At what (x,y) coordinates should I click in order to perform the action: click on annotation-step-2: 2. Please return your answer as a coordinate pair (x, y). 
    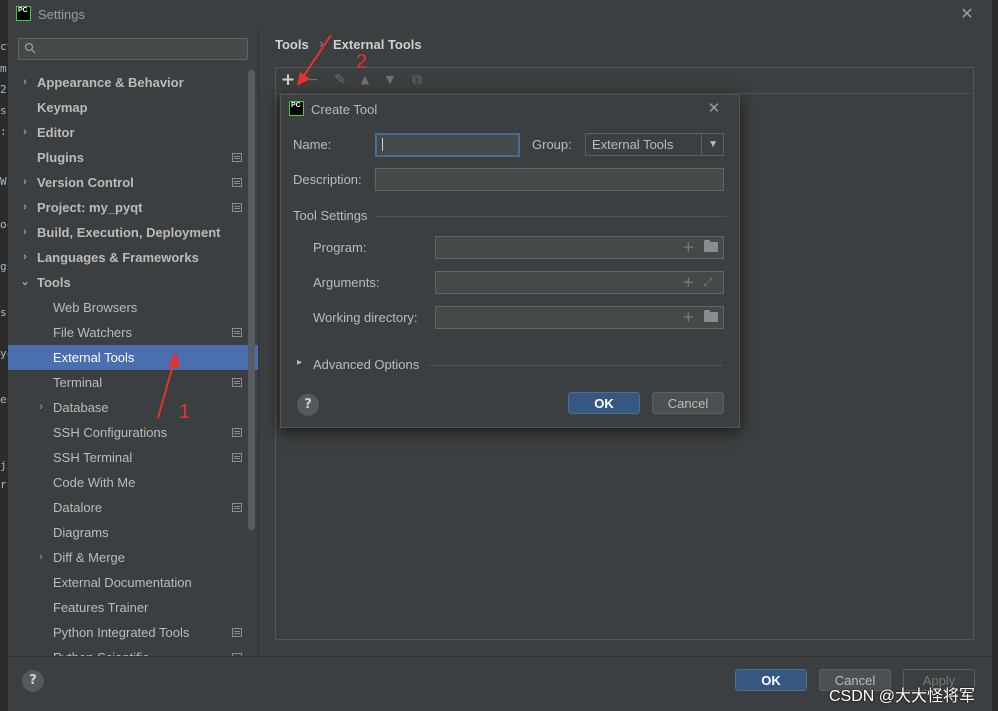
    Looking at the image, I should click on (362, 62).